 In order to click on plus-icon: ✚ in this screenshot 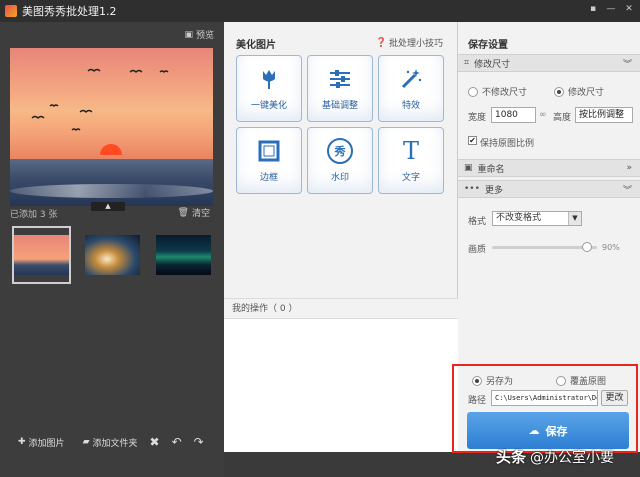, I will do `click(22, 442)`.